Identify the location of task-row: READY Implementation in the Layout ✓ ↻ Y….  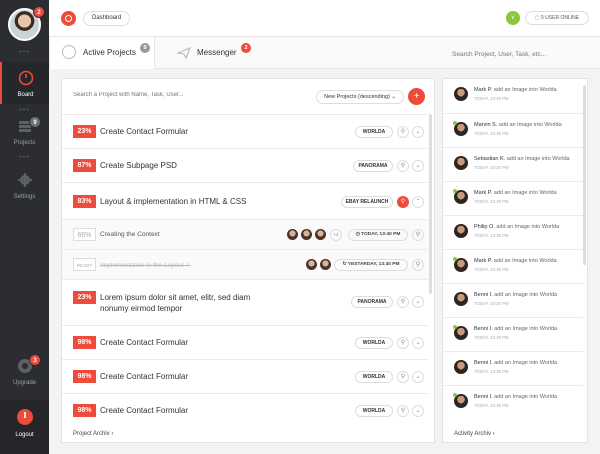
(245, 264).